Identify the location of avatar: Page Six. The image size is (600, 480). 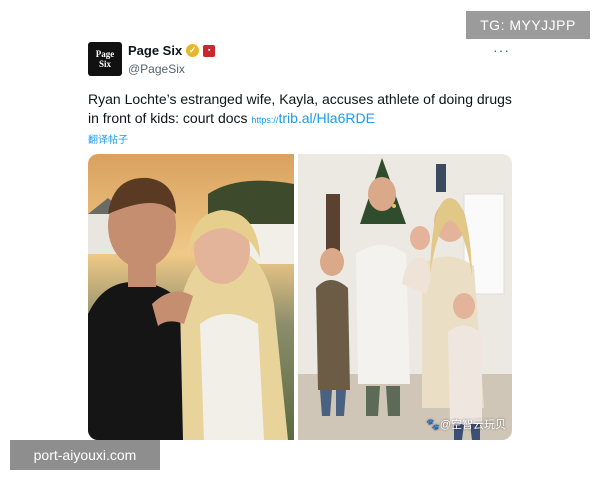
(105, 59).